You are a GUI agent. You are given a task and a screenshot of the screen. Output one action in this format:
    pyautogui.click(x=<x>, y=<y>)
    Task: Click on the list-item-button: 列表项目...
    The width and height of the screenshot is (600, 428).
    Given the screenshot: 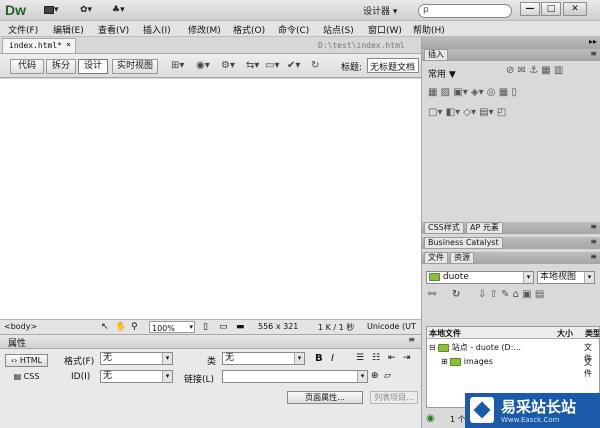 What is the action you would take?
    pyautogui.click(x=394, y=397)
    